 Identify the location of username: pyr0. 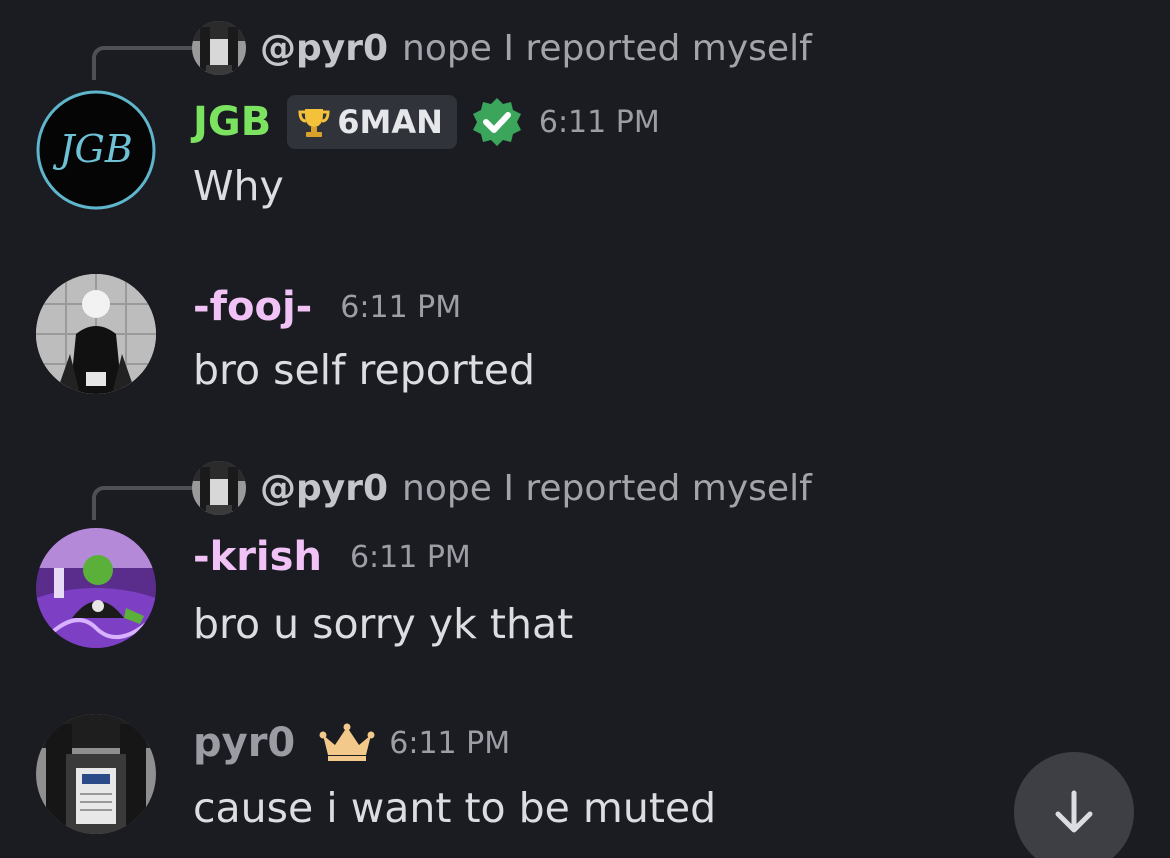
(244, 743).